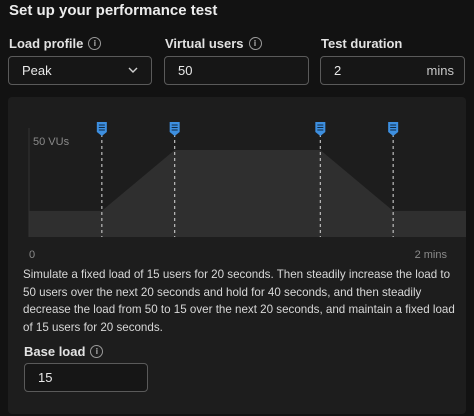 This screenshot has height=416, width=474. I want to click on x-tick-label: 2 mins, so click(431, 255).